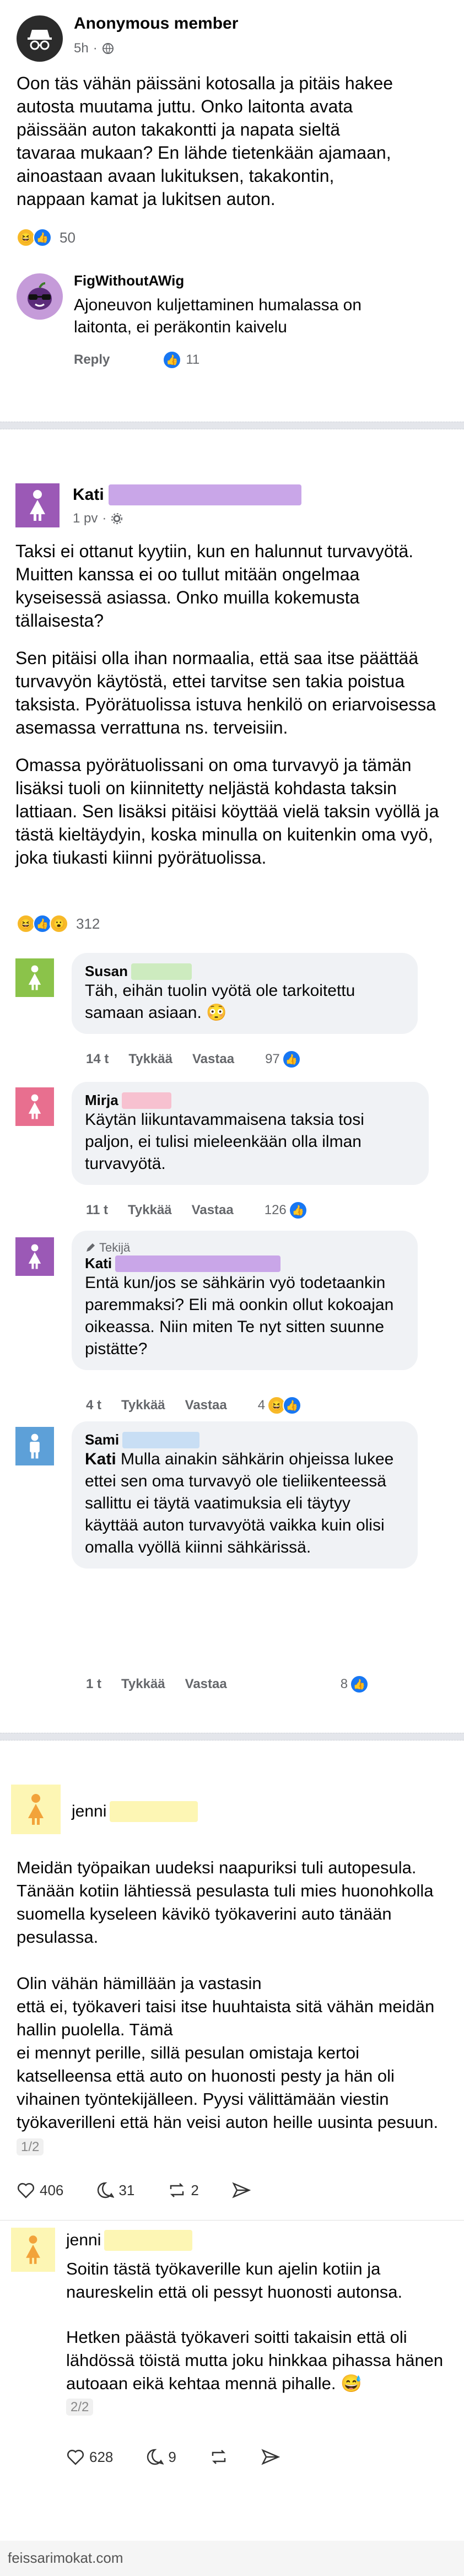  I want to click on post-meta: 5h ·, so click(94, 48).